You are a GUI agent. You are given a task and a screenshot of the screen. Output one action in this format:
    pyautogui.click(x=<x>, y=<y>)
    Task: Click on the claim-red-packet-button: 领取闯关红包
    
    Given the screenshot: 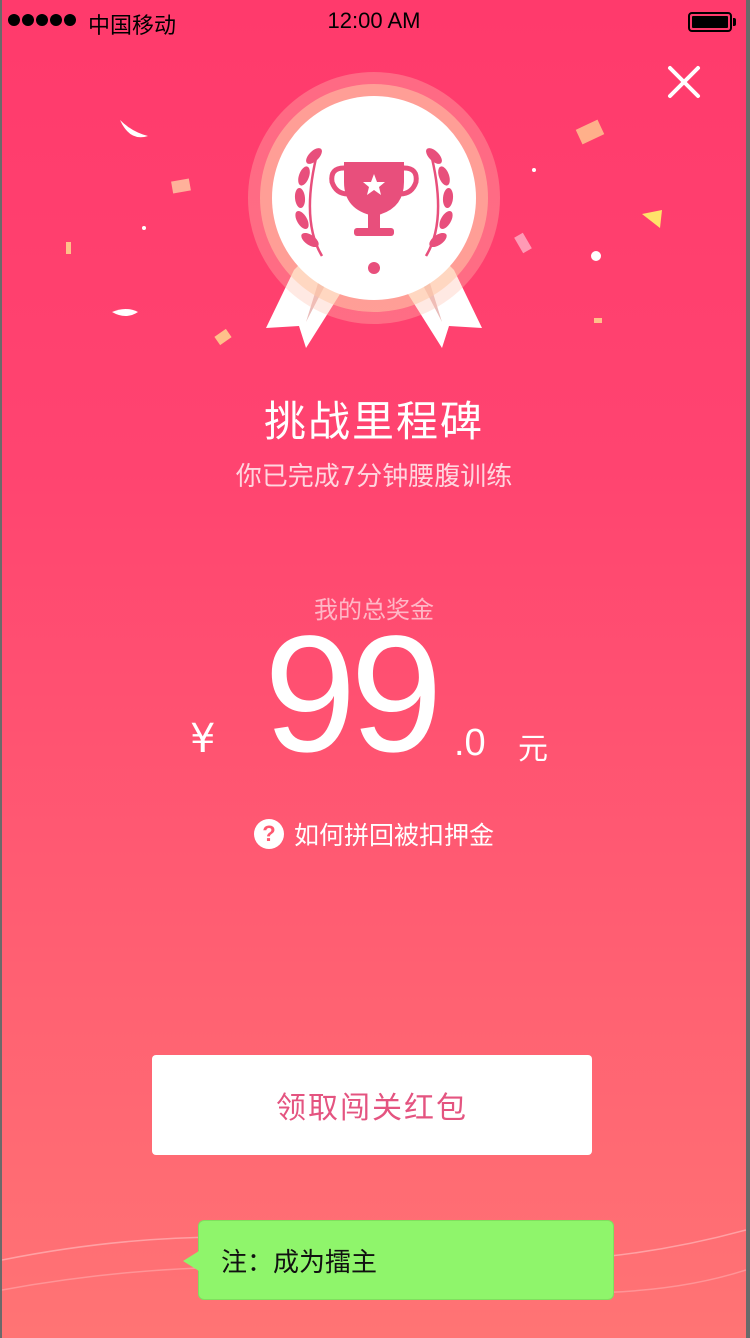 What is the action you would take?
    pyautogui.click(x=372, y=1105)
    